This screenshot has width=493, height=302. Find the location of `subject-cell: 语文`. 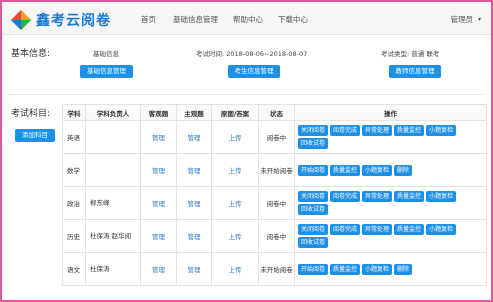

subject-cell: 语文 is located at coordinates (74, 269).